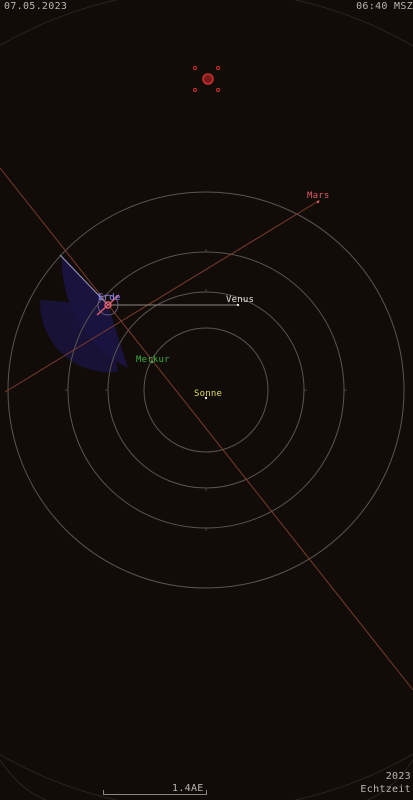 This screenshot has width=413, height=800. I want to click on scale-bar, so click(155, 794).